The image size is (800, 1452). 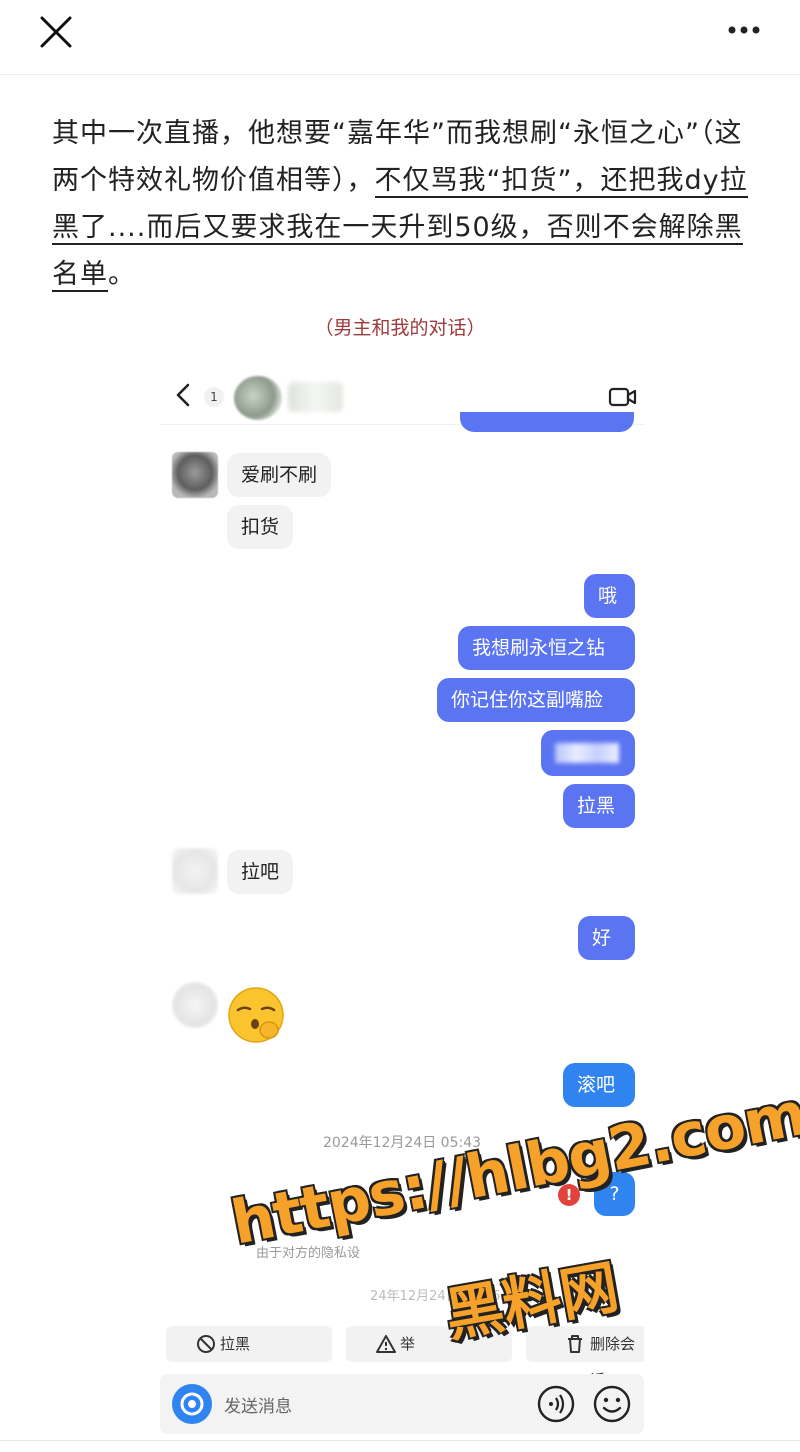 I want to click on article-period: 。, so click(x=122, y=274).